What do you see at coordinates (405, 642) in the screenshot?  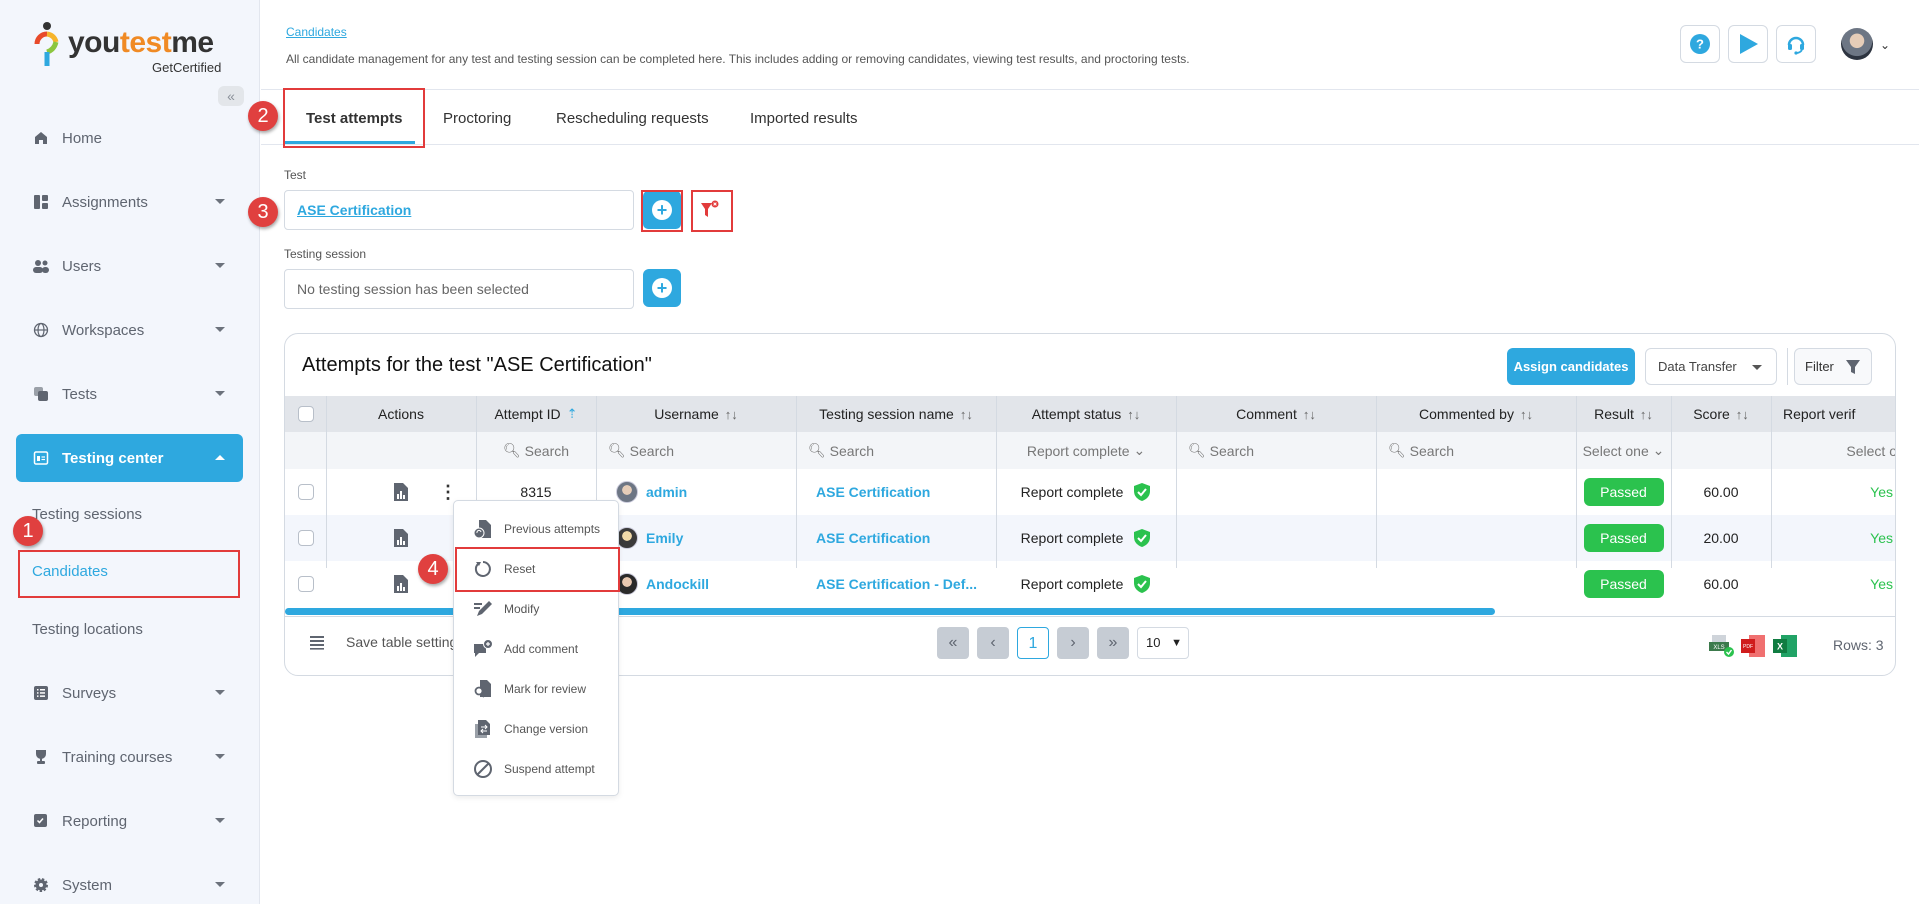 I see `save-table-settings-button: Save table settings` at bounding box center [405, 642].